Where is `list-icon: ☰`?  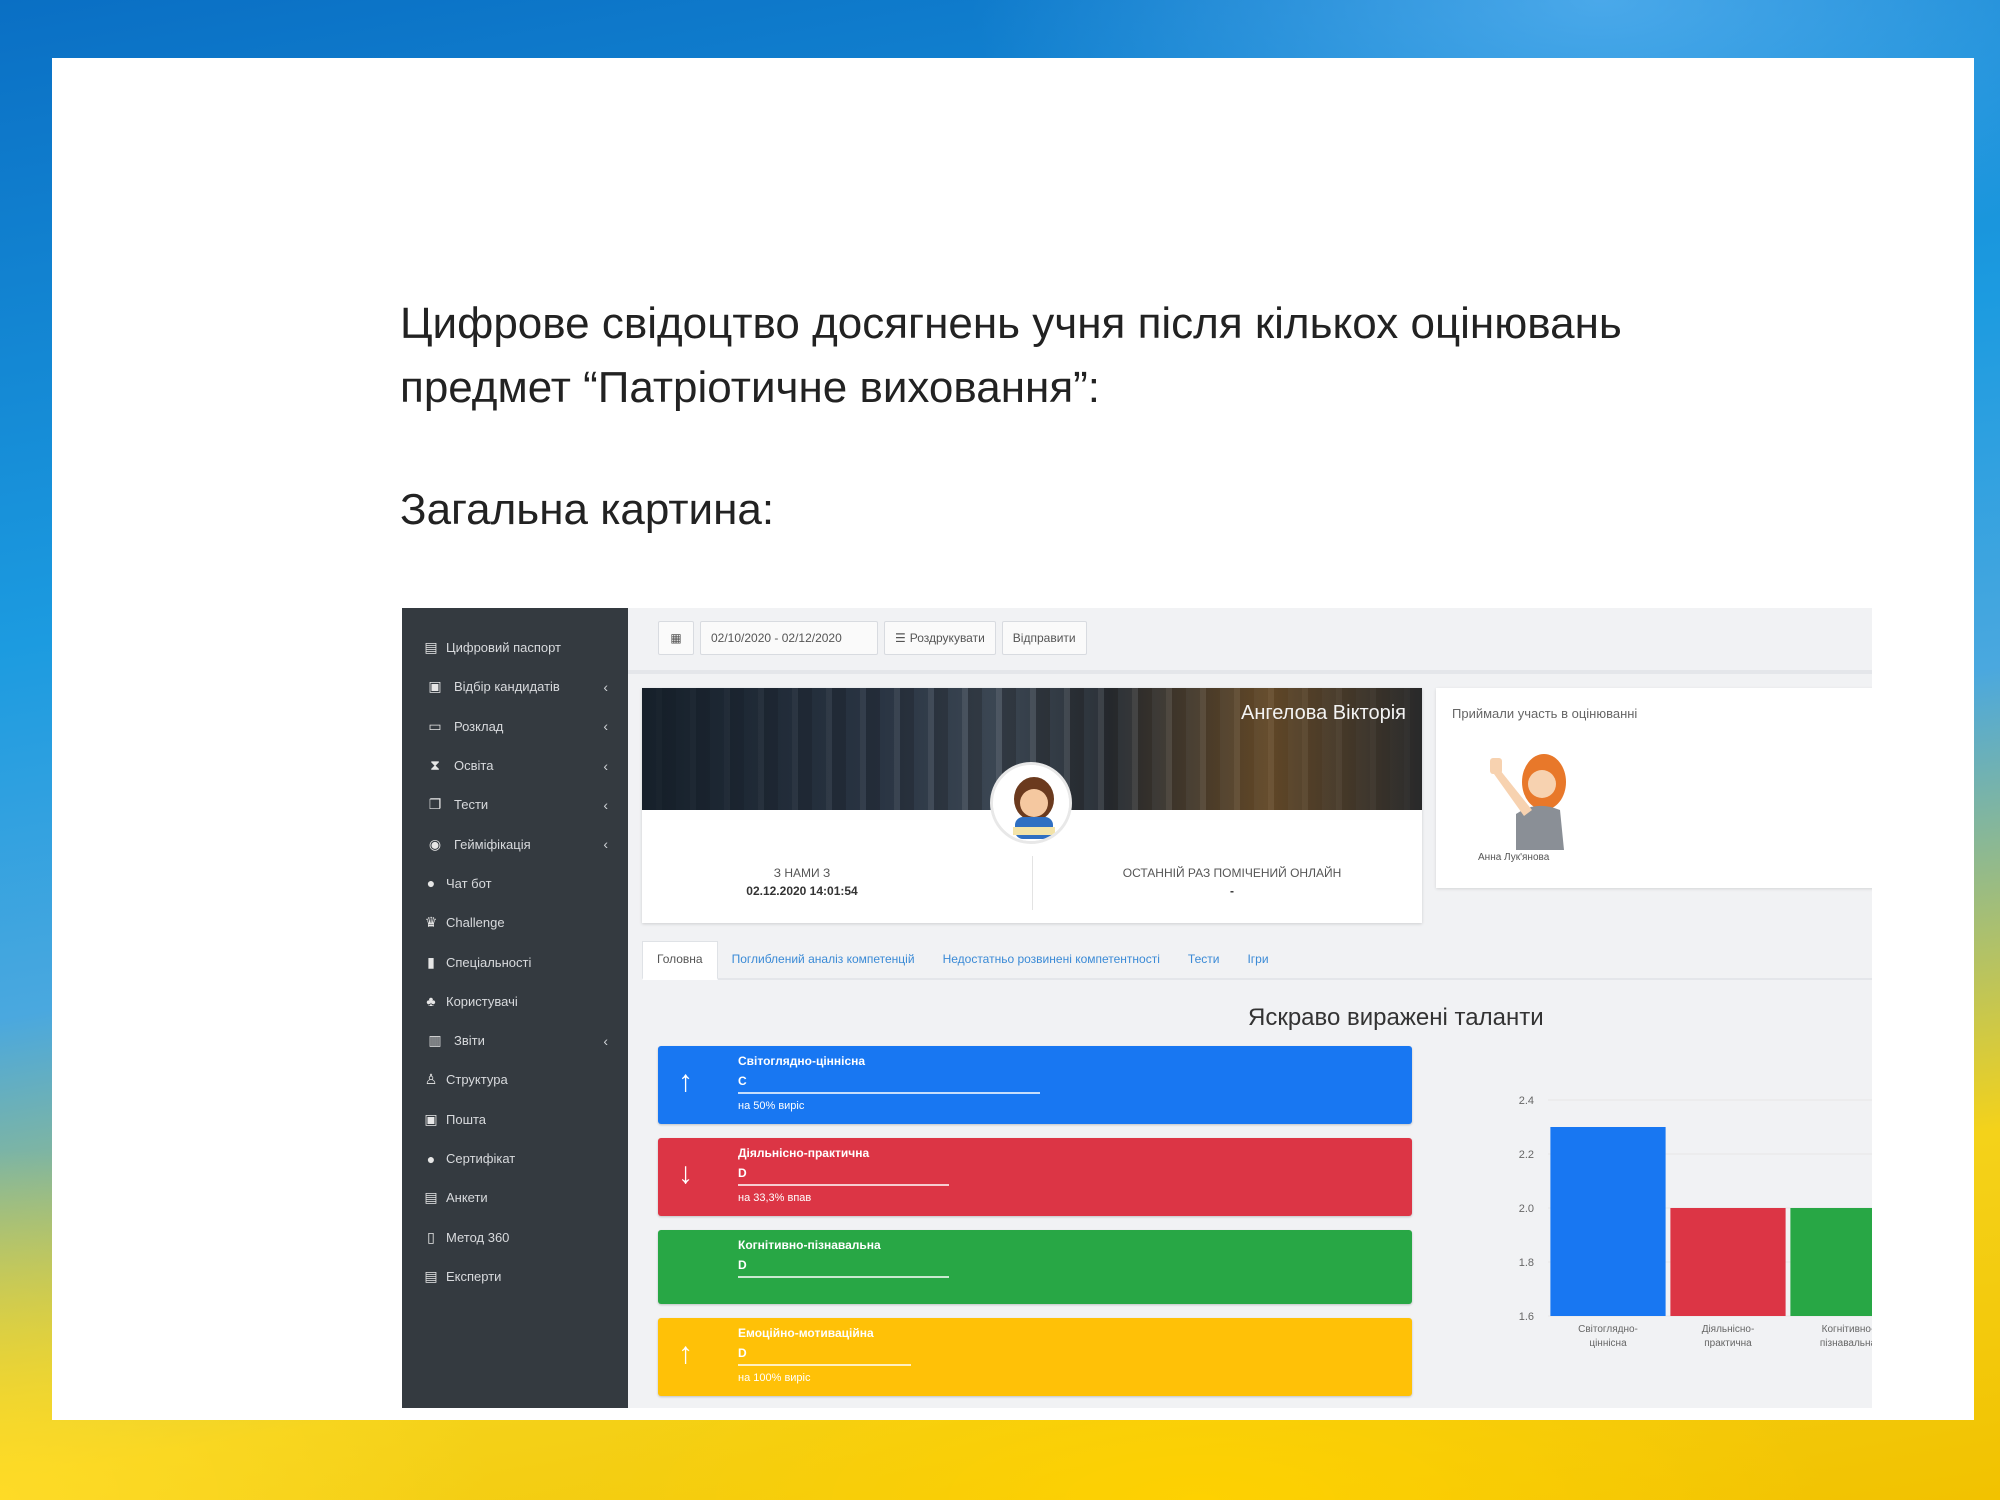
list-icon: ☰ is located at coordinates (900, 638).